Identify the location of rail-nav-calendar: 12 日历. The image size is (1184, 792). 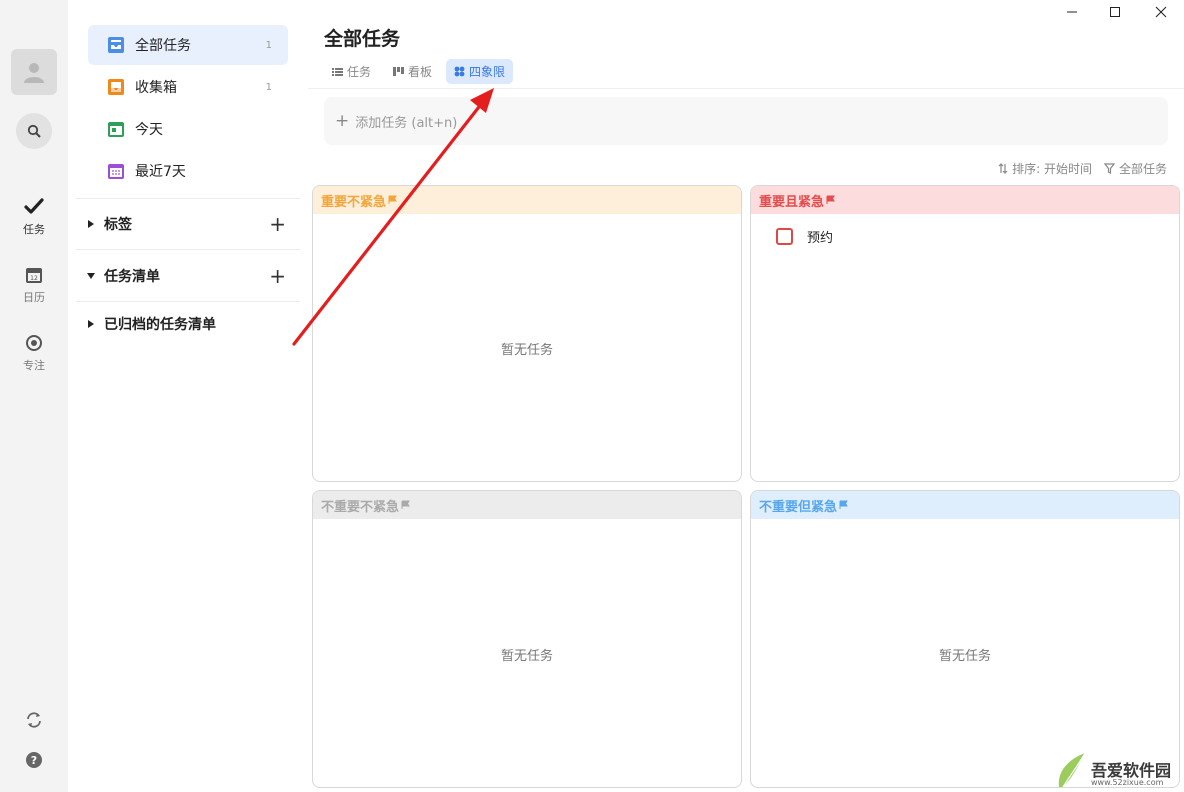
(34, 284).